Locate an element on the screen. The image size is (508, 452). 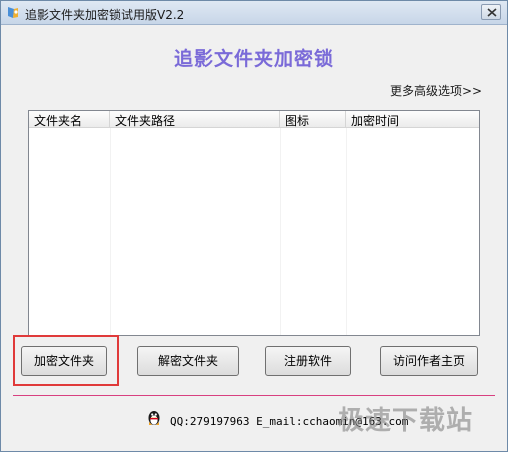
visit-author-homepage-button: 访问作者主页 is located at coordinates (429, 361).